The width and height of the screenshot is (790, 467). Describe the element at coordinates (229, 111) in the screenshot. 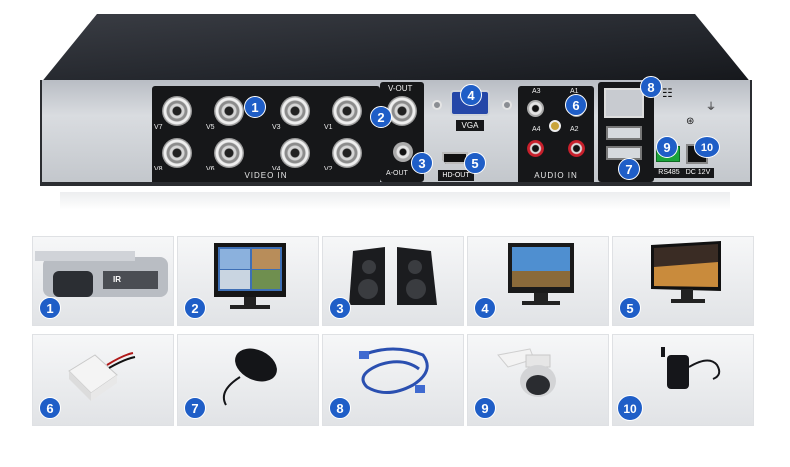

I see `bnc-port-v5` at that location.